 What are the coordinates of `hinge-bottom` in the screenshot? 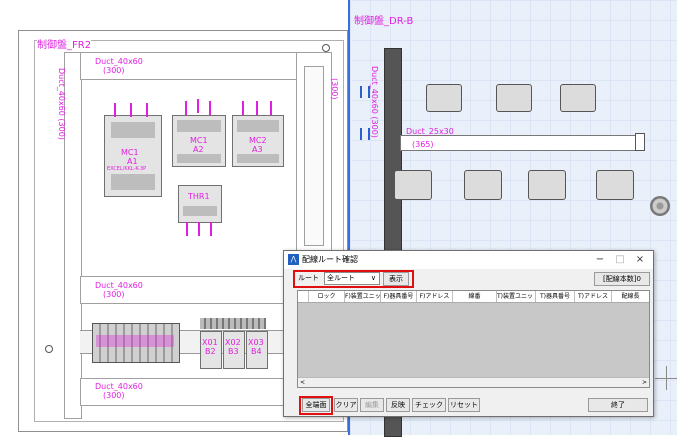 It's located at (49, 349).